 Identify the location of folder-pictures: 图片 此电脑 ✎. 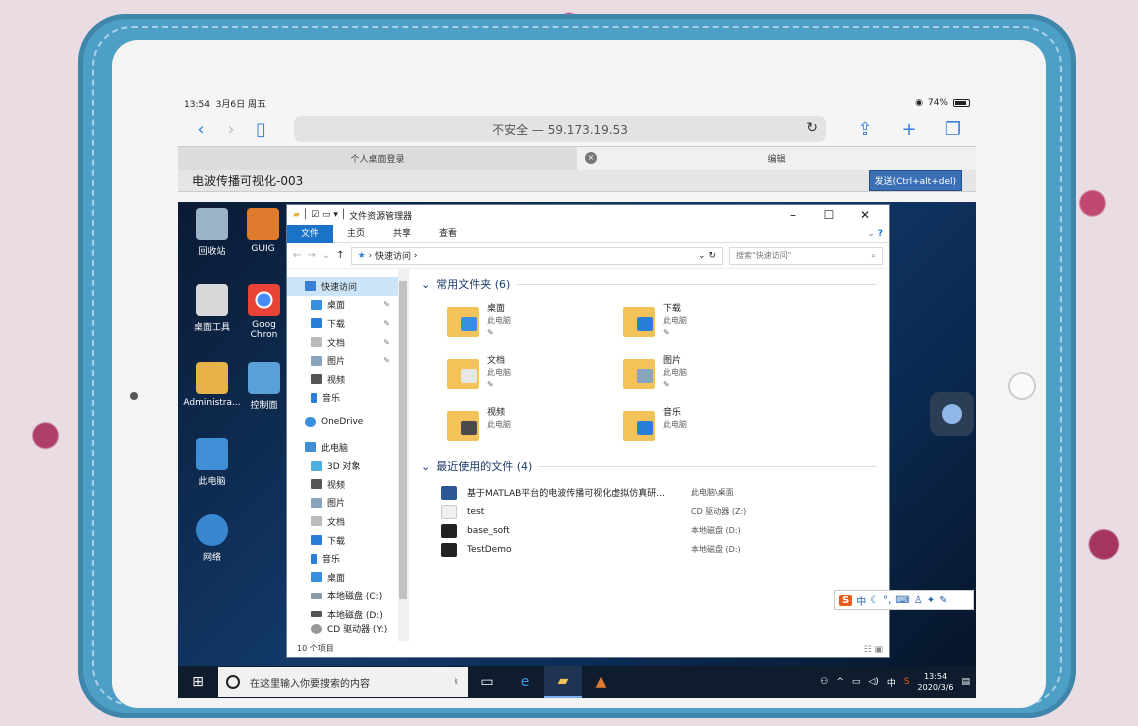
(711, 376).